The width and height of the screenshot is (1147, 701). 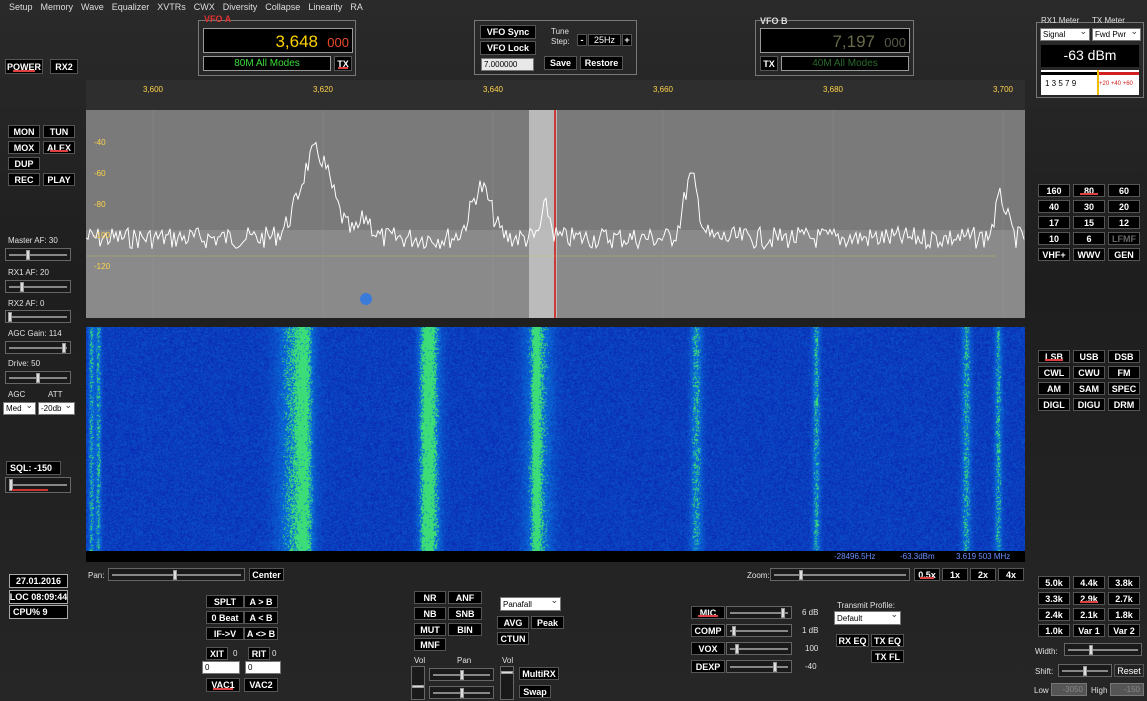 What do you see at coordinates (1054, 404) in the screenshot?
I see `mode-button-digl: DIGL` at bounding box center [1054, 404].